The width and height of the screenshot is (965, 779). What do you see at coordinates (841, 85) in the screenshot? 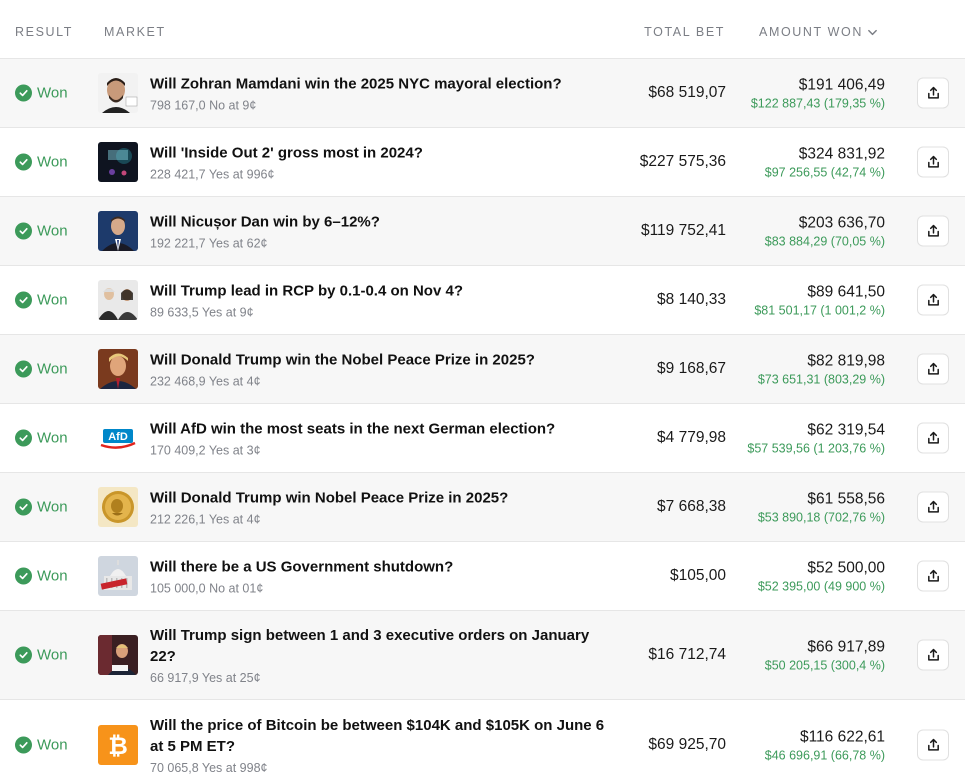
I see `amount-won-value: $191 406,49` at bounding box center [841, 85].